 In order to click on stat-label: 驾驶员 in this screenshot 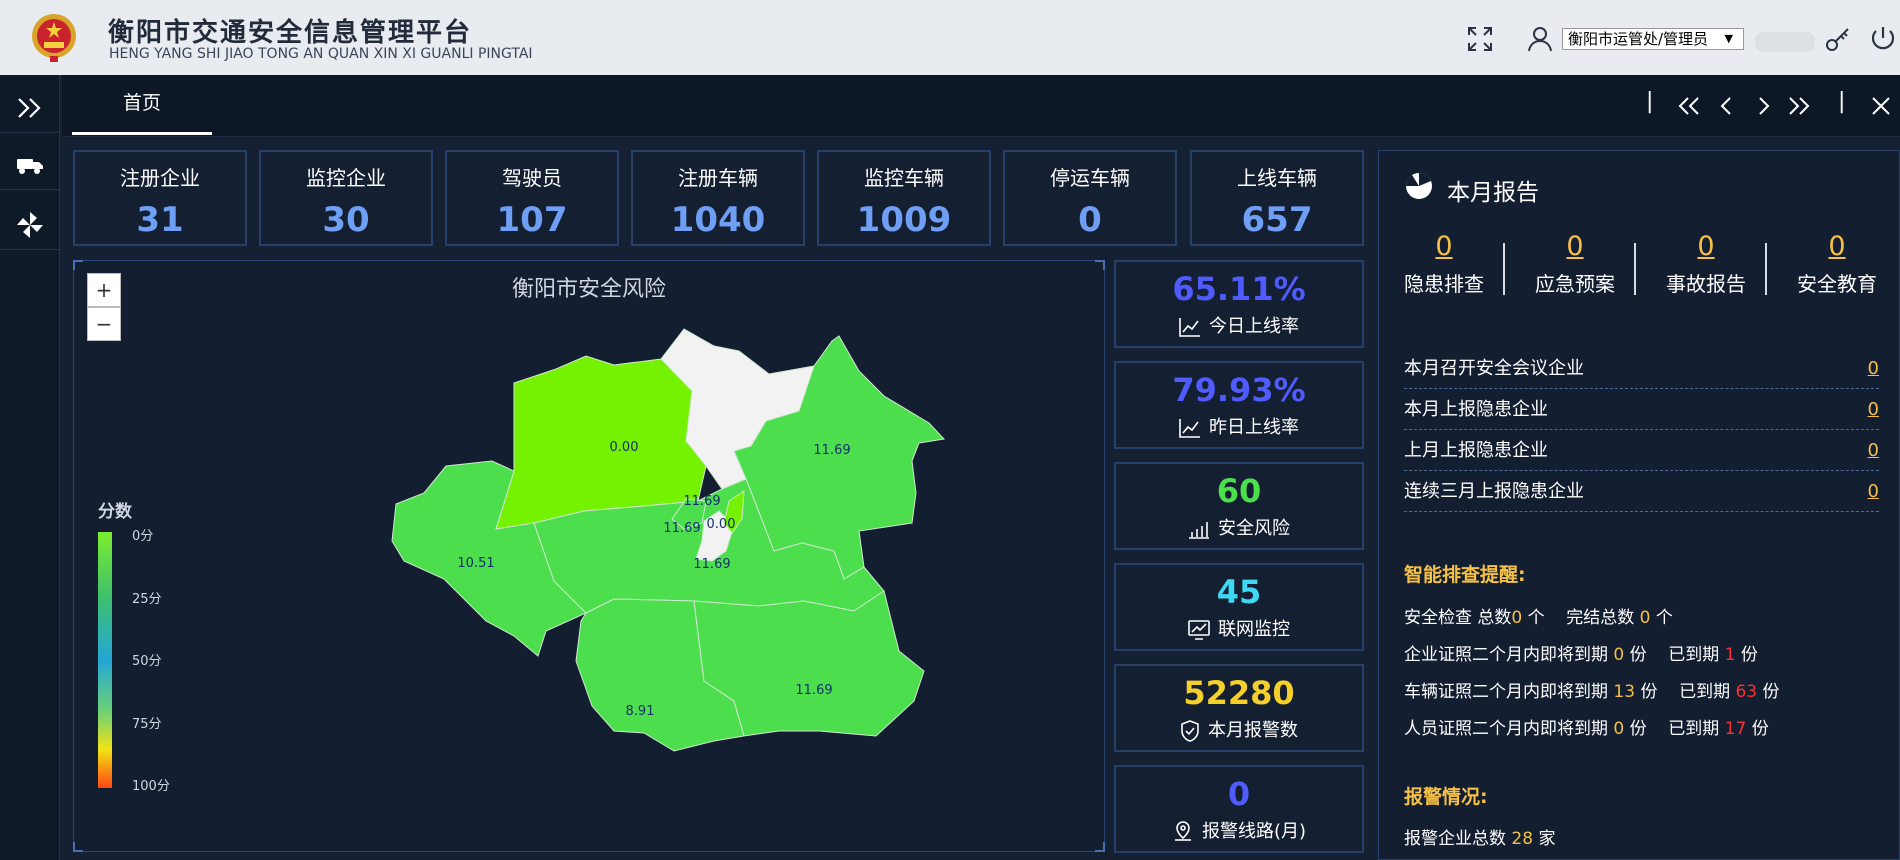, I will do `click(532, 178)`.